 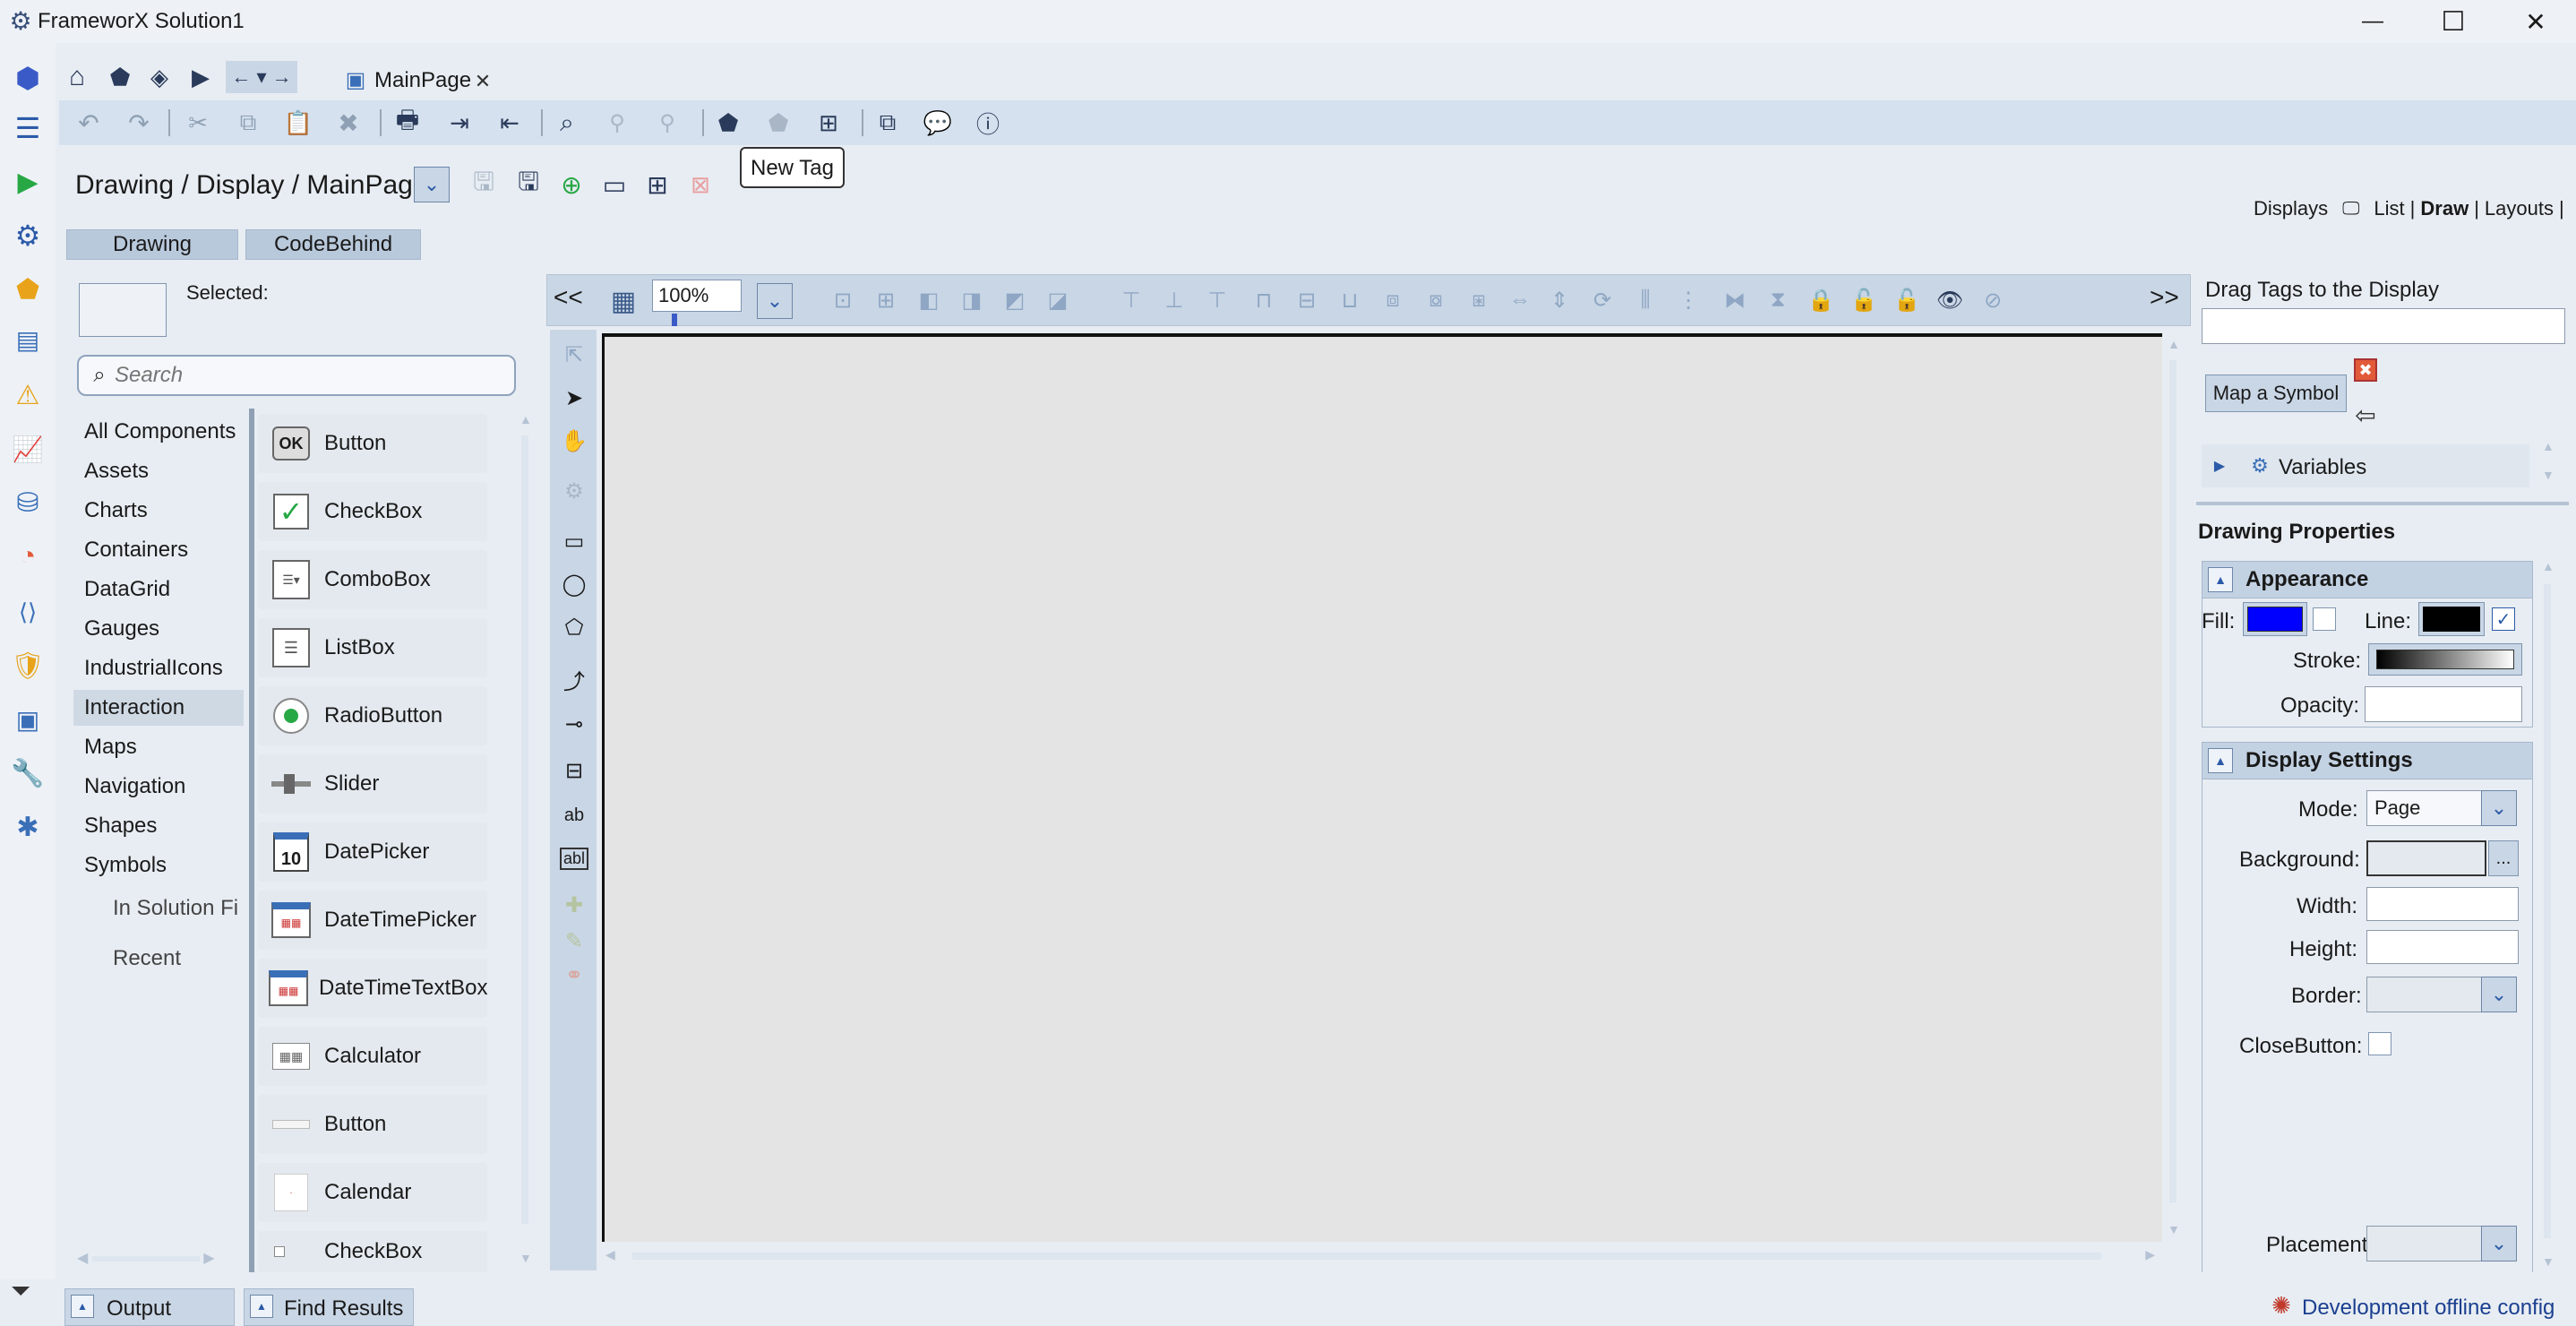 What do you see at coordinates (407, 122) in the screenshot?
I see `print-icon: 🖶` at bounding box center [407, 122].